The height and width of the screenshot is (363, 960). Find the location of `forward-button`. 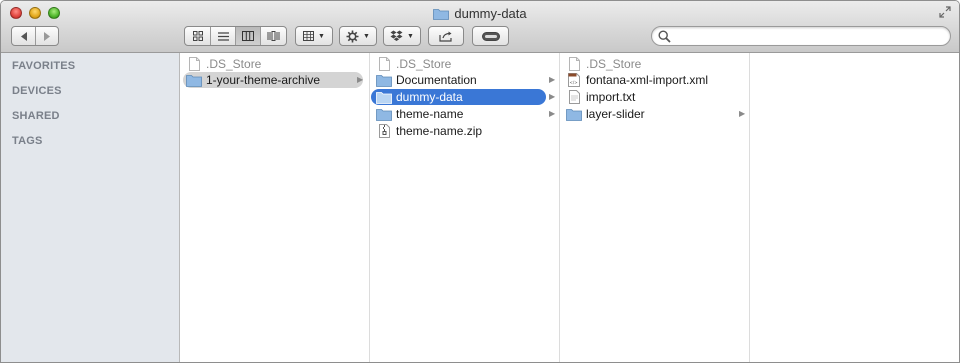

forward-button is located at coordinates (47, 36).